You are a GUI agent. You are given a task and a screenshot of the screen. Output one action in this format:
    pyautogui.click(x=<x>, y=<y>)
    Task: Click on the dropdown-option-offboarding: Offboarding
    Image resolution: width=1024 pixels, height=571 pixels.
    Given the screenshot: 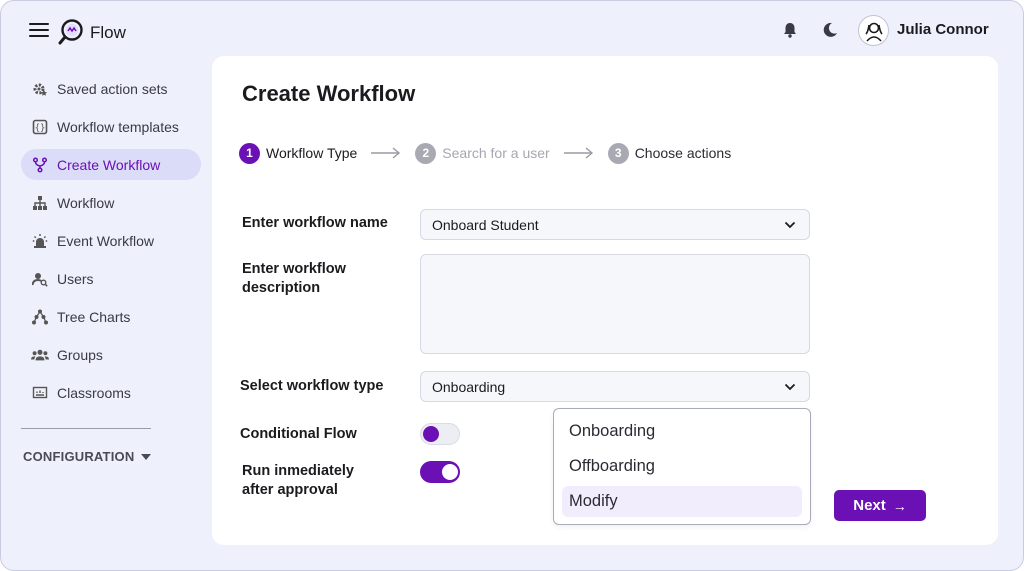 What is the action you would take?
    pyautogui.click(x=682, y=466)
    